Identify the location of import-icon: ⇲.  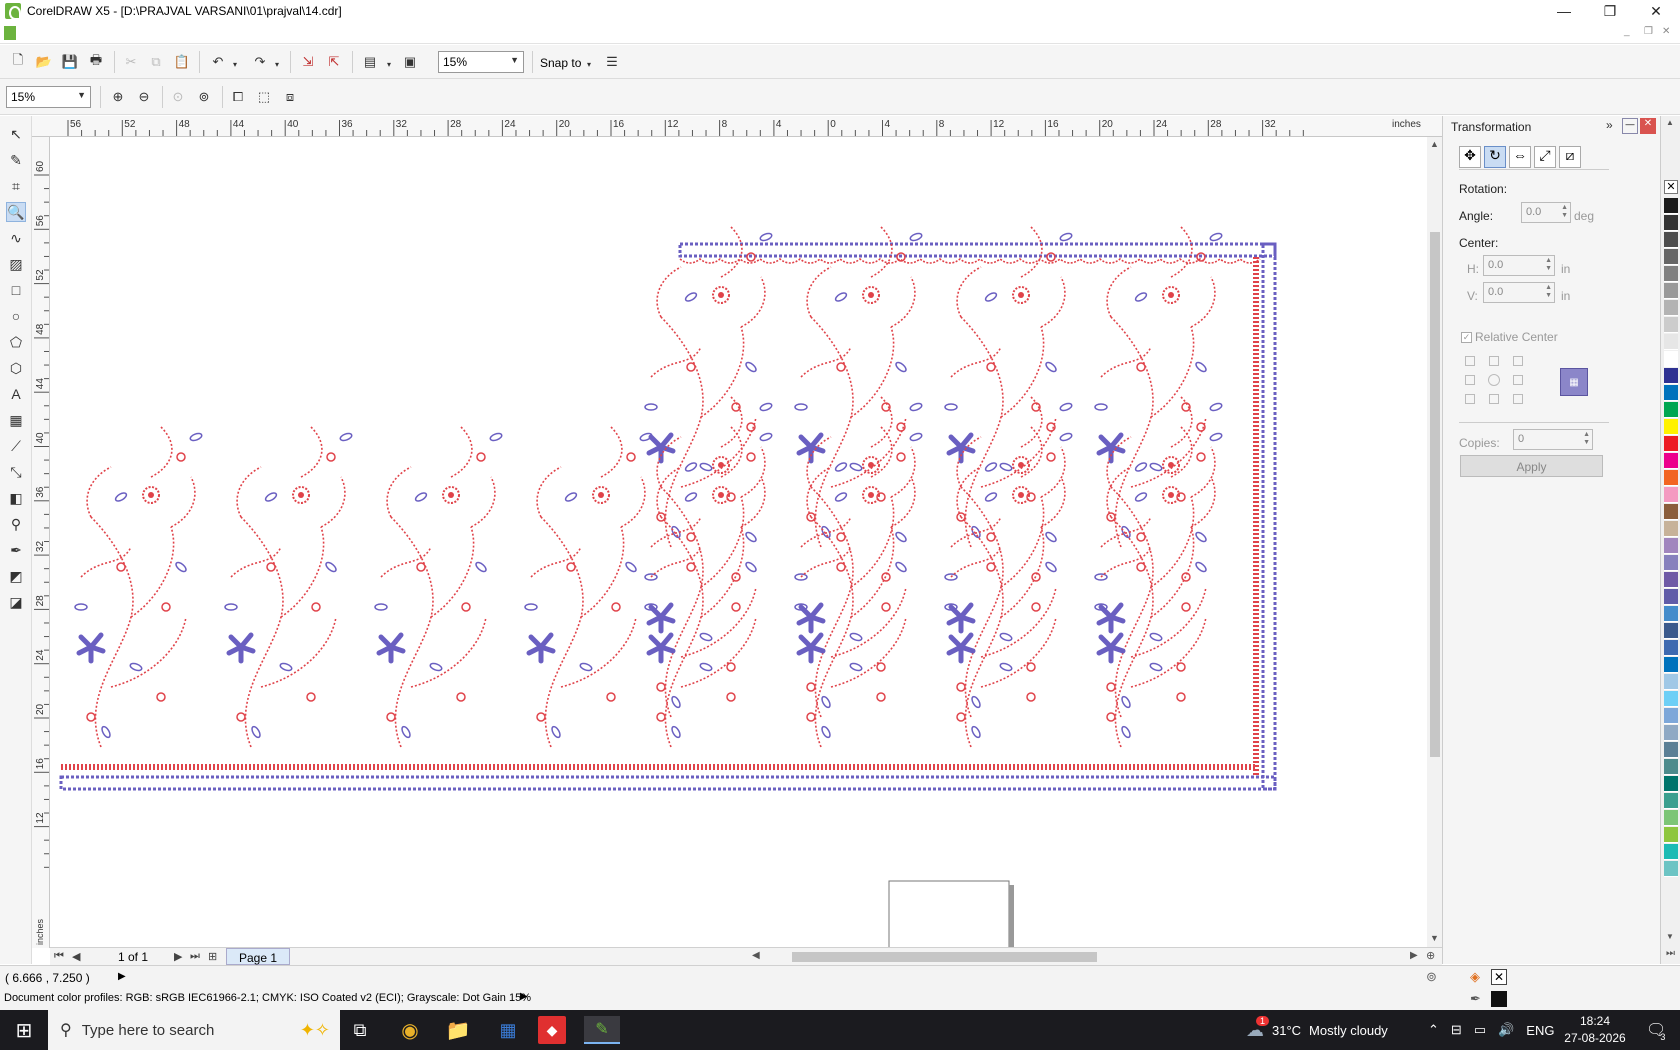
(308, 62).